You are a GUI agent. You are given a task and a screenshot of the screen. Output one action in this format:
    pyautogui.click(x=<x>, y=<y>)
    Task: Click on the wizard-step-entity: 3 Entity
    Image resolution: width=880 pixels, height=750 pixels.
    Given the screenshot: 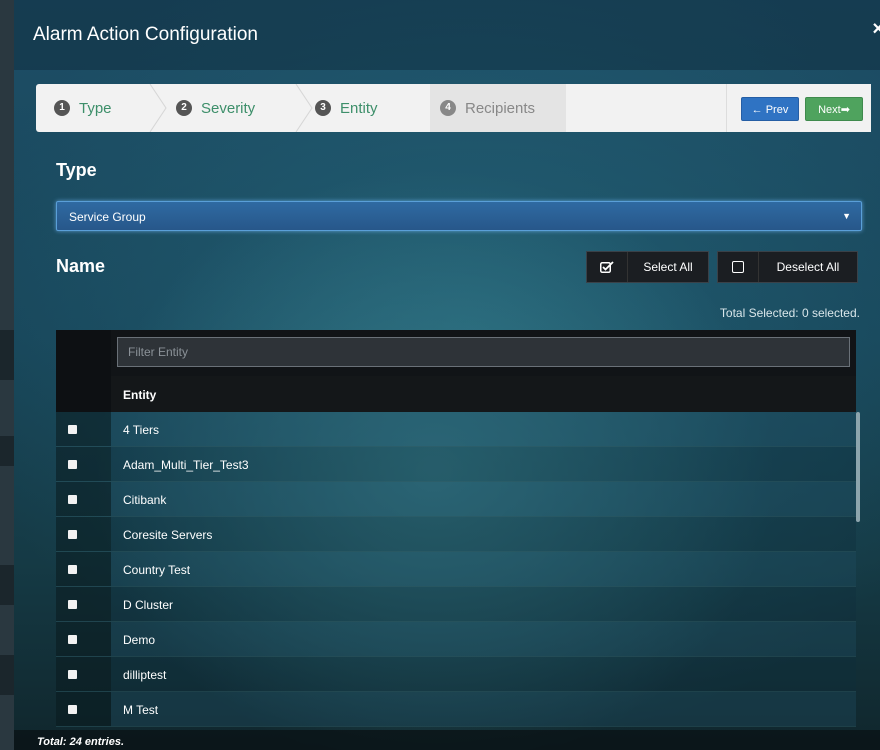 What is the action you would take?
    pyautogui.click(x=346, y=108)
    